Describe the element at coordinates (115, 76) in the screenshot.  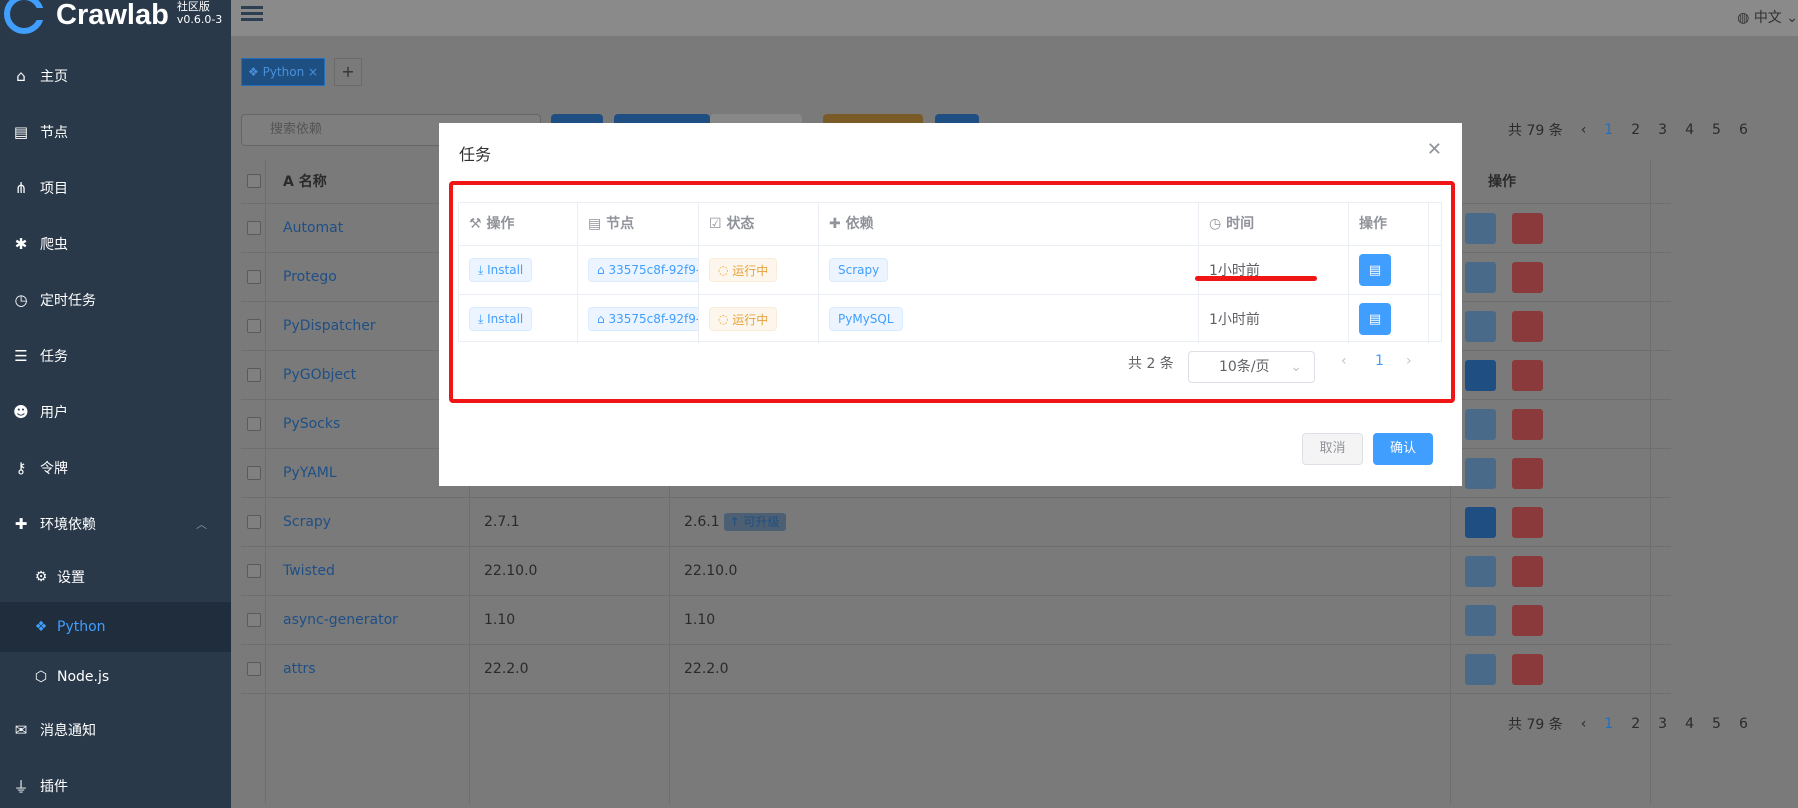
I see `sidebar-item-home: ⌂ 主页` at that location.